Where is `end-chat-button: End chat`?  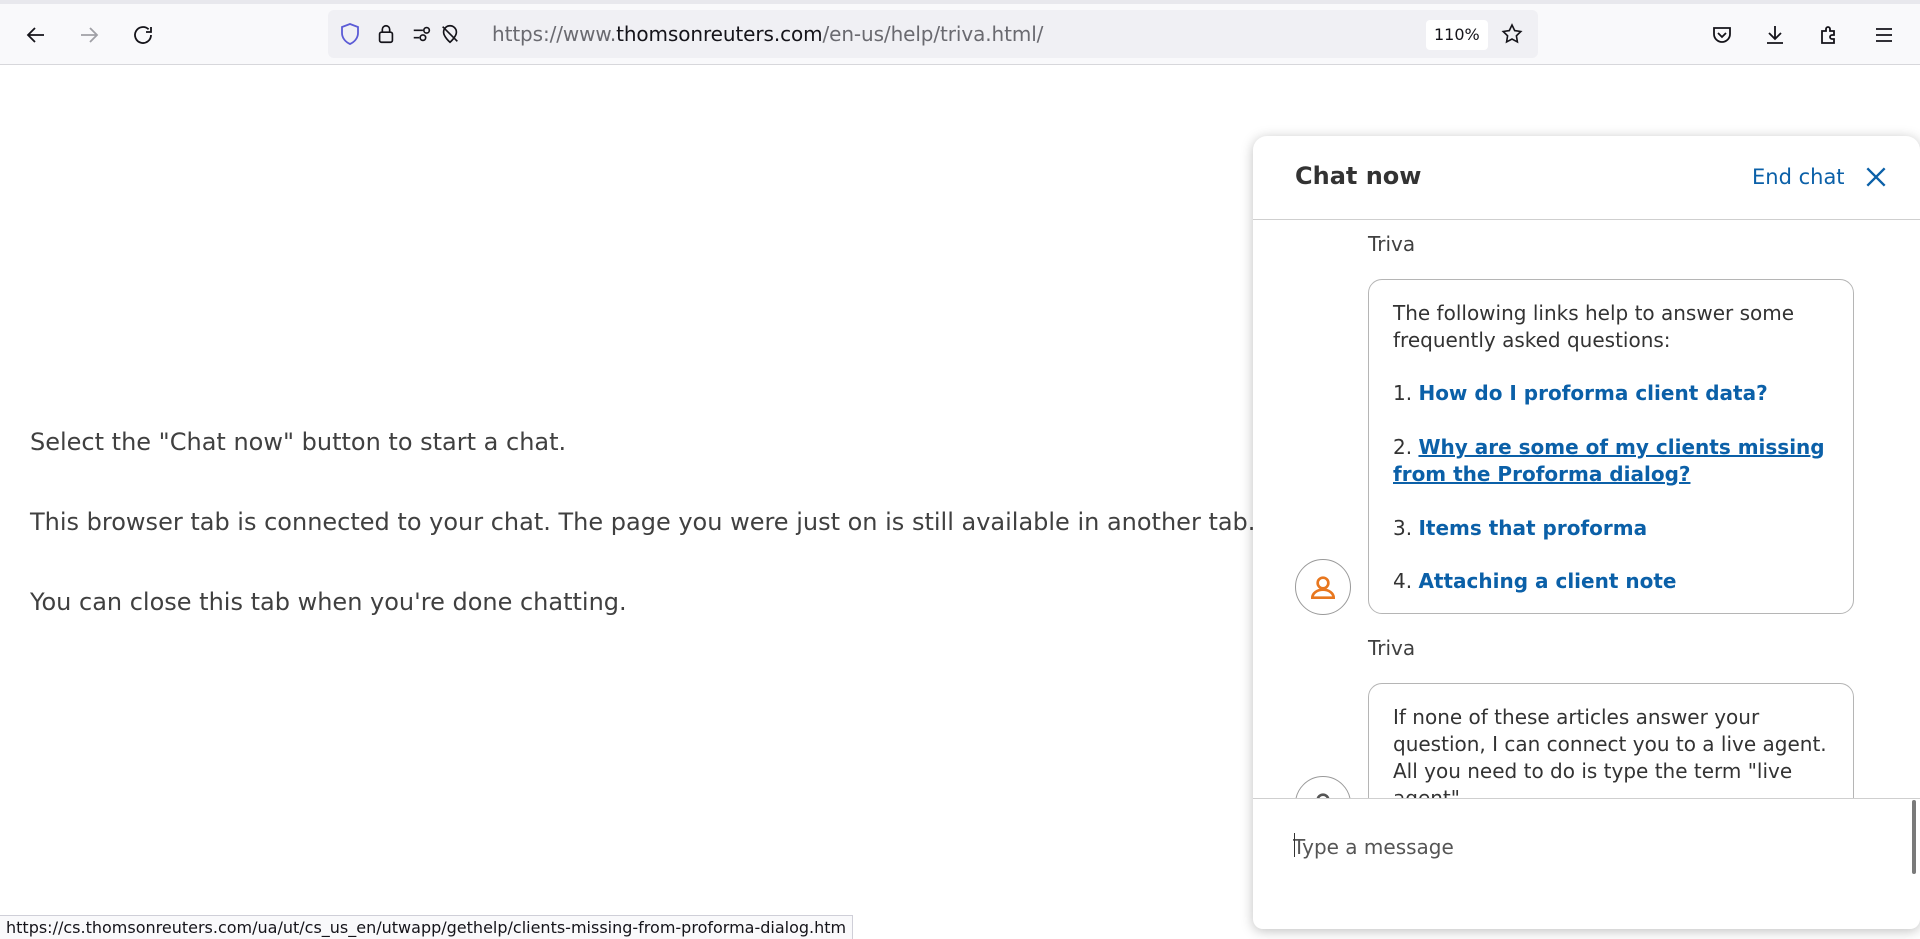 end-chat-button: End chat is located at coordinates (1798, 177).